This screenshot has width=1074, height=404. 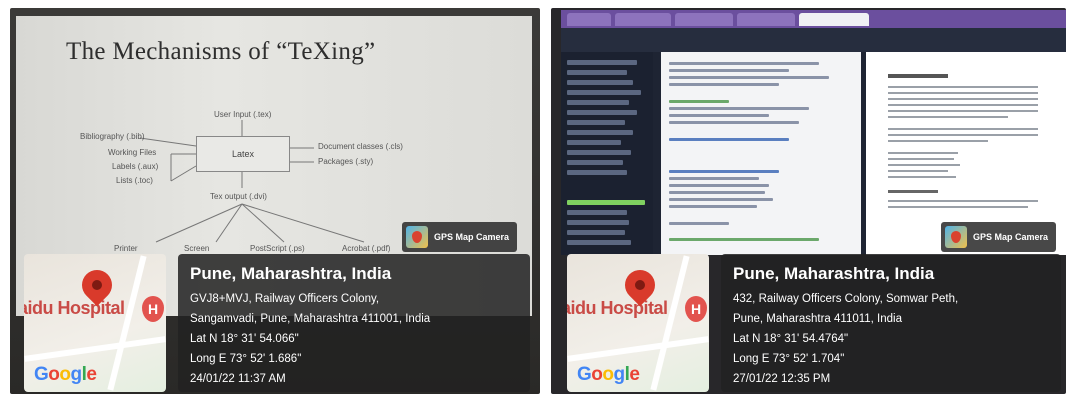 What do you see at coordinates (285, 299) in the screenshot?
I see `address-line-1: GVJ8+MVJ, Railway Officers Colony,` at bounding box center [285, 299].